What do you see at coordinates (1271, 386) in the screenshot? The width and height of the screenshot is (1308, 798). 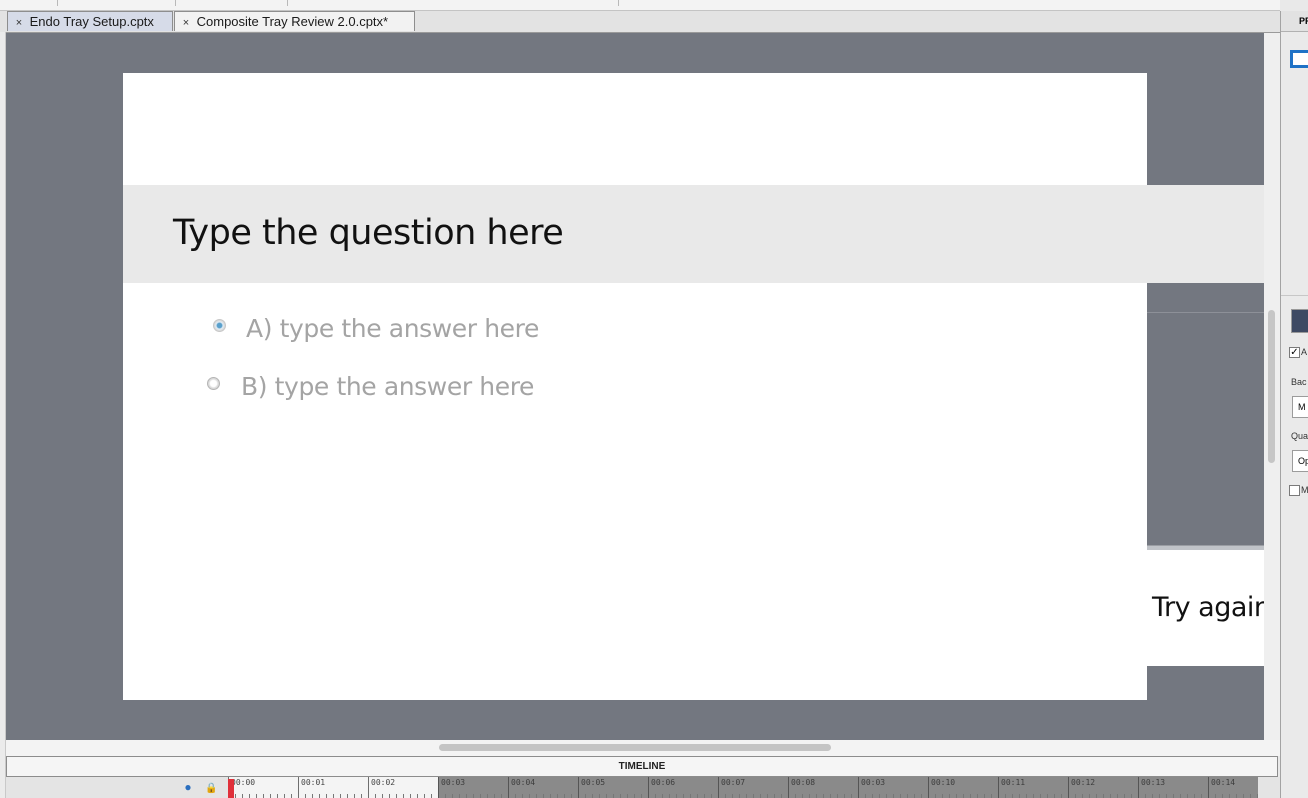 I see `vertical-scrollbar-thumb` at bounding box center [1271, 386].